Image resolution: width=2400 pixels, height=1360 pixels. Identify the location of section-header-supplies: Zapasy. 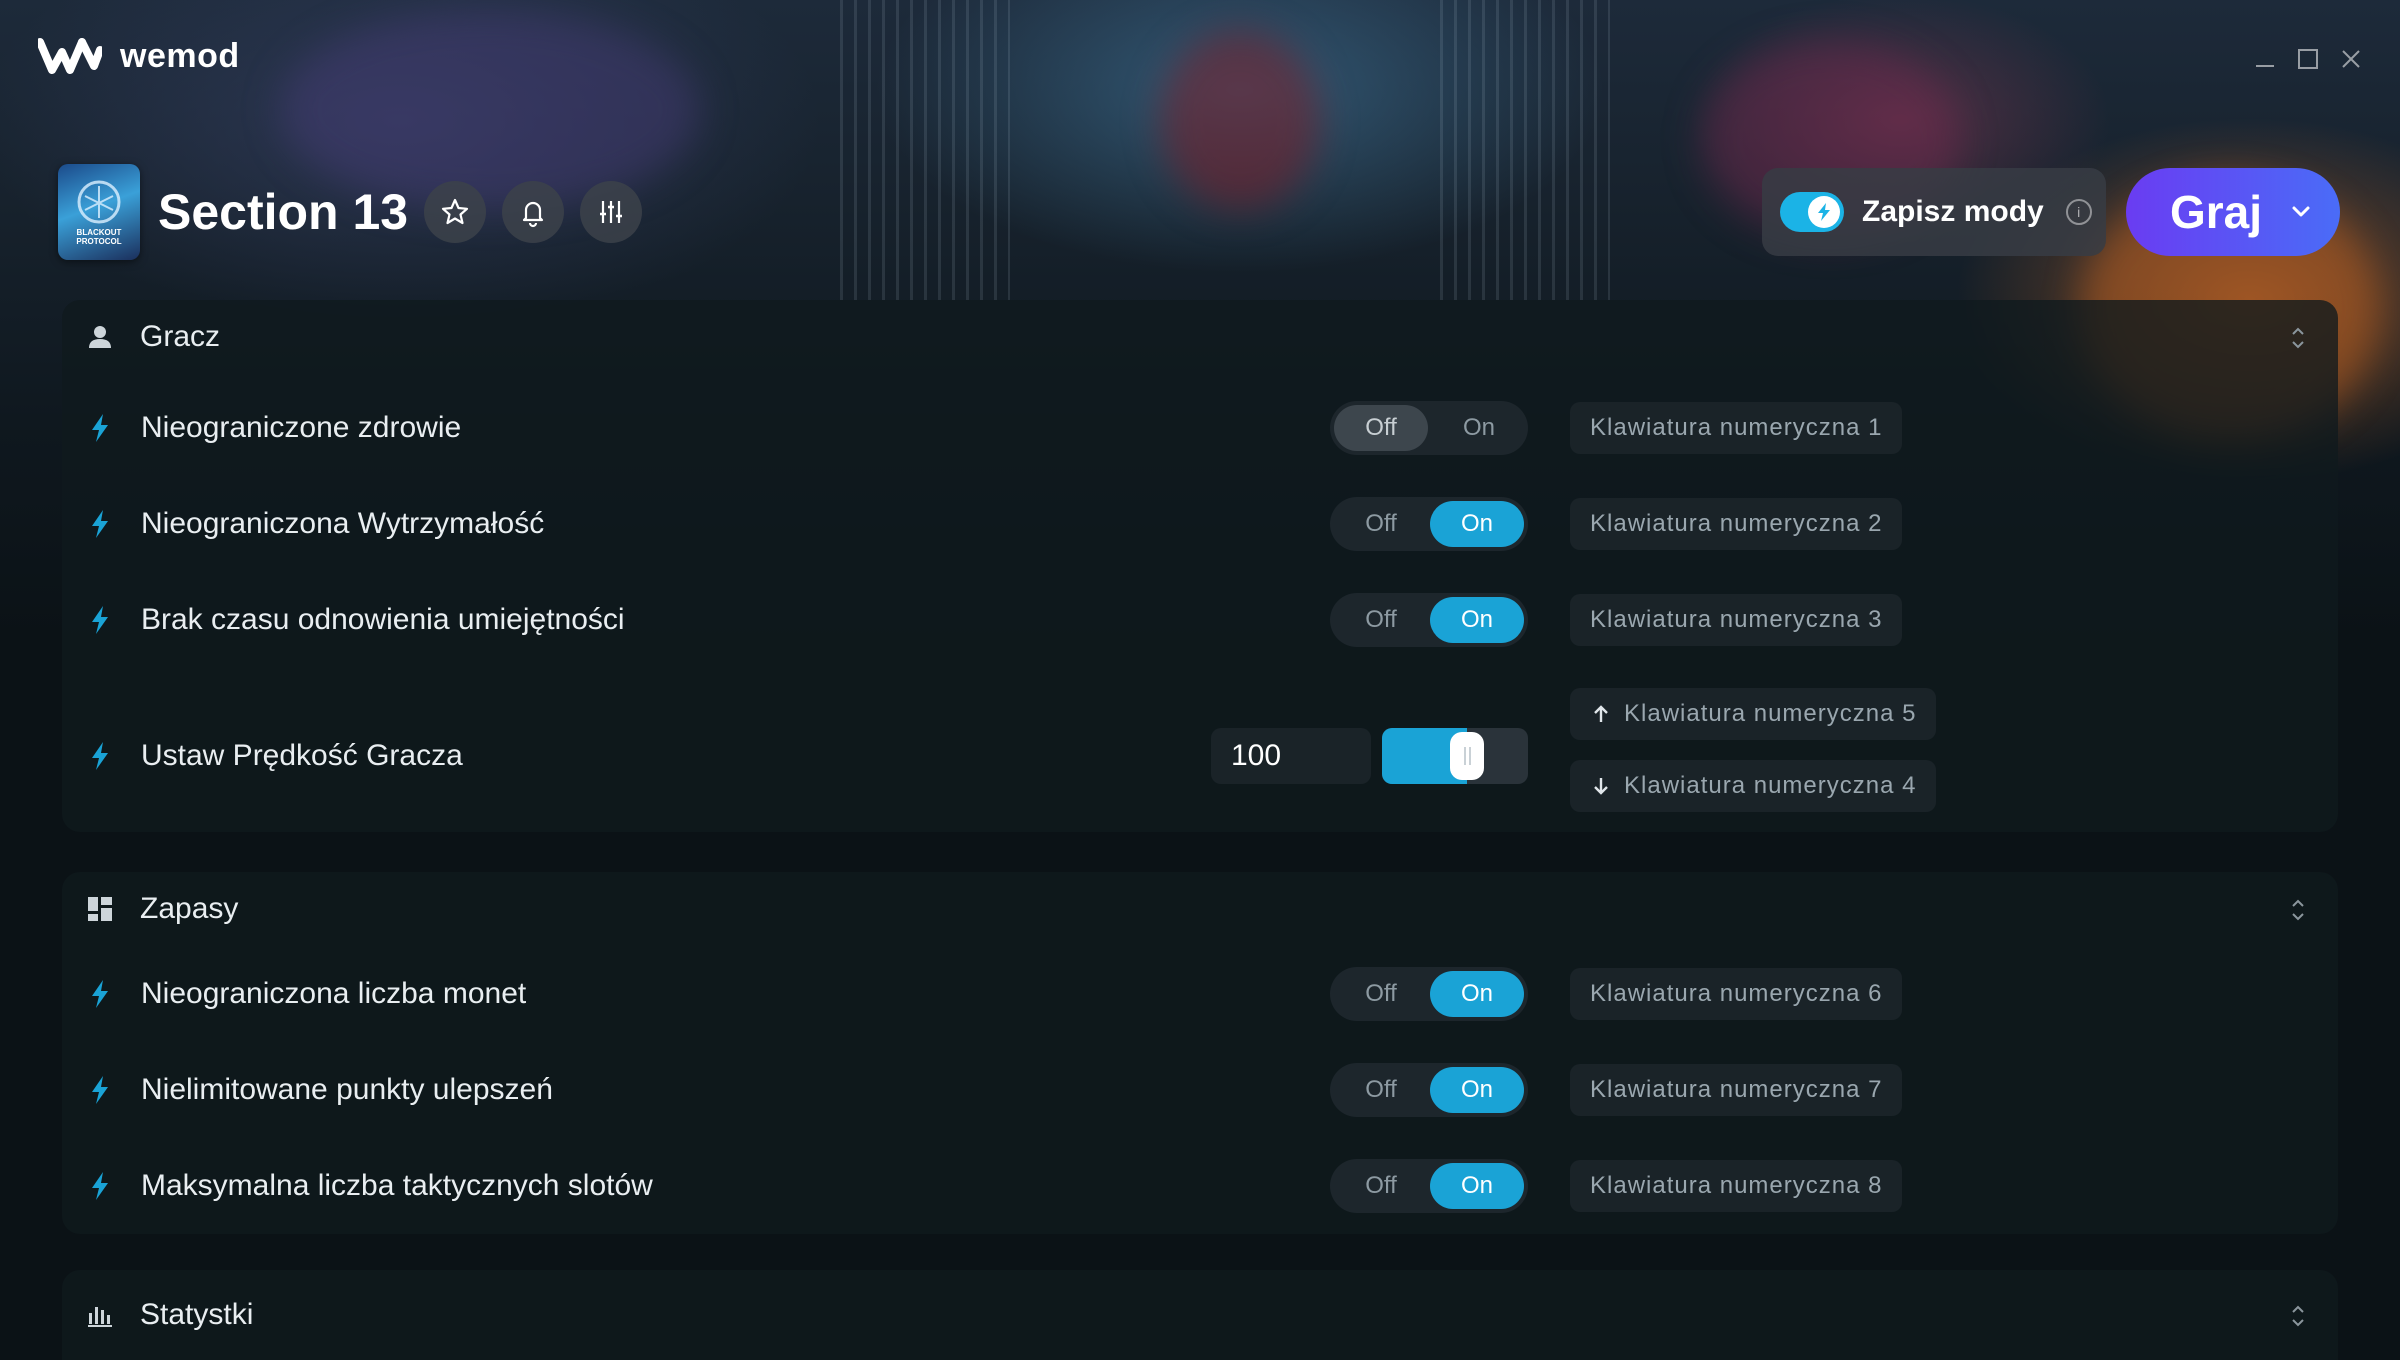
(1200, 909).